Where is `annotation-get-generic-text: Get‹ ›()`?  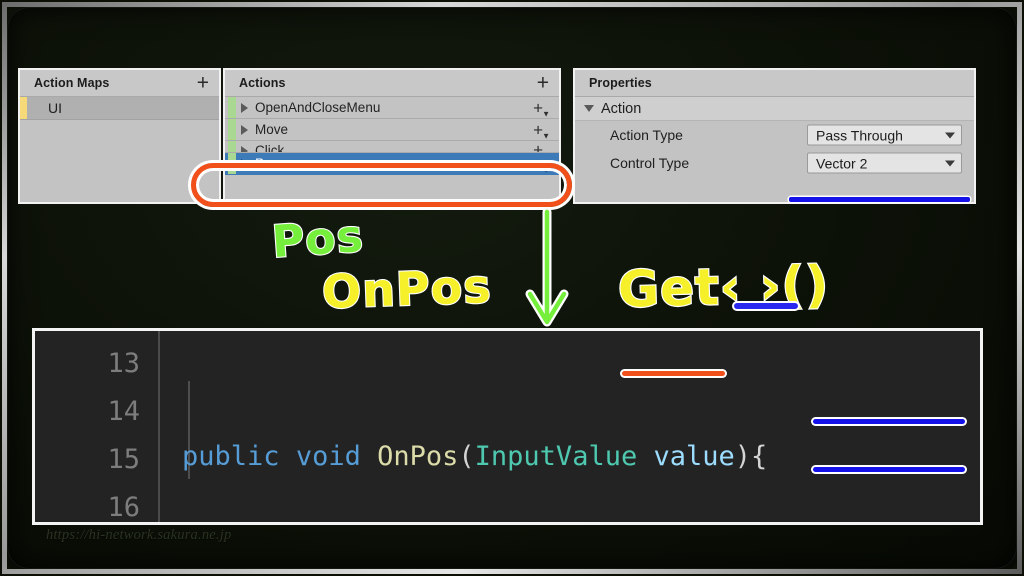 annotation-get-generic-text: Get‹ ›() is located at coordinates (723, 287).